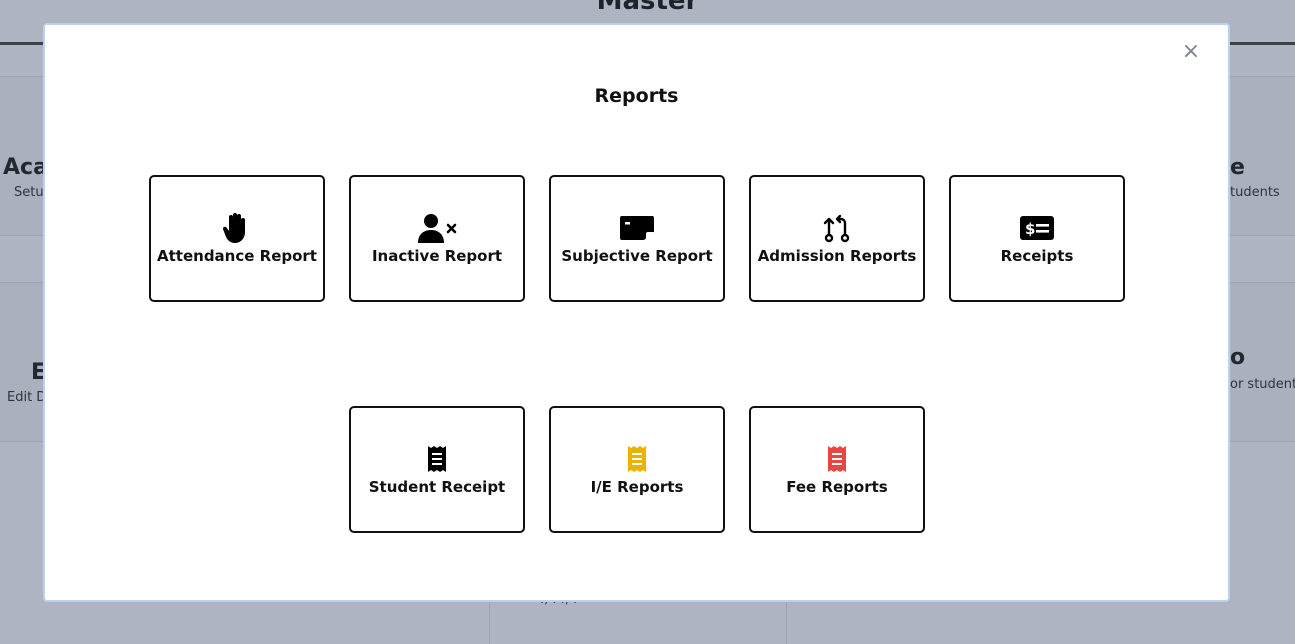 This screenshot has width=1295, height=644. I want to click on student-receipt-tile: Student Receipt, so click(437, 469).